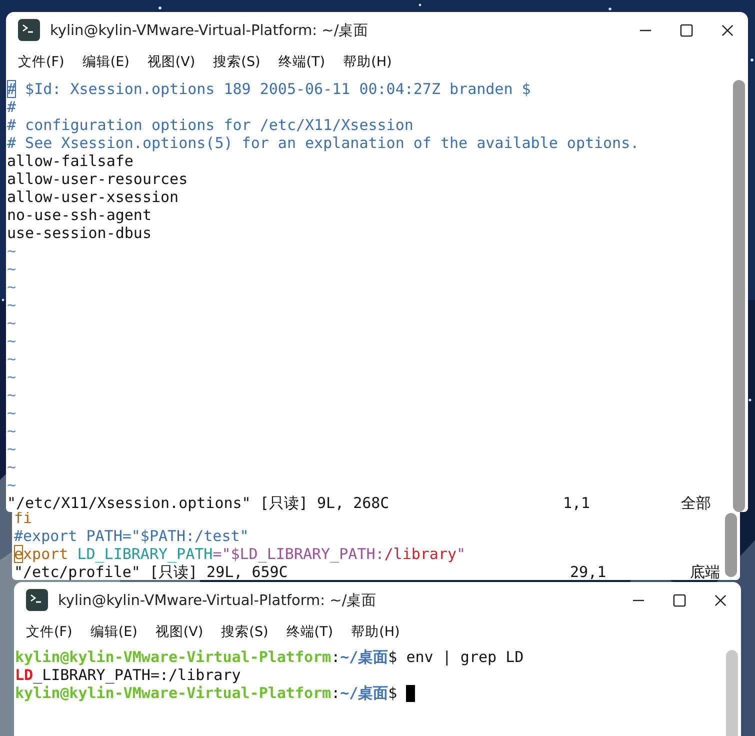  Describe the element at coordinates (79, 215) in the screenshot. I see `code-line: no-use-ssh-agent` at that location.